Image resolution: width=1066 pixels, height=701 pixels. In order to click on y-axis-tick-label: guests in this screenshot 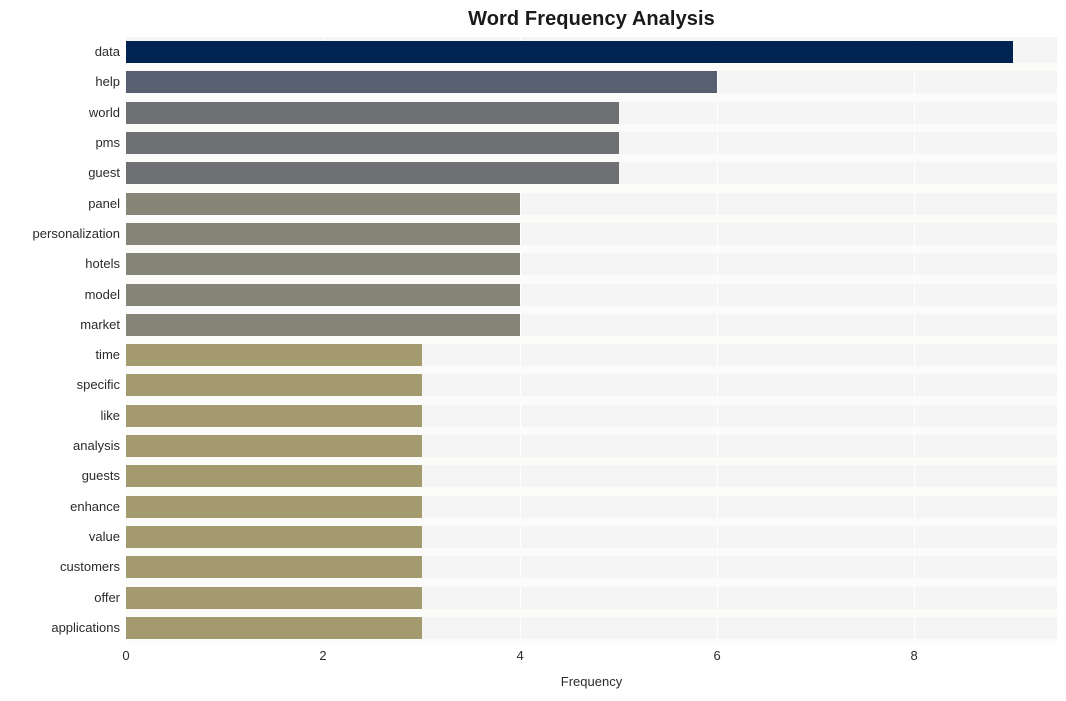, I will do `click(100, 476)`.